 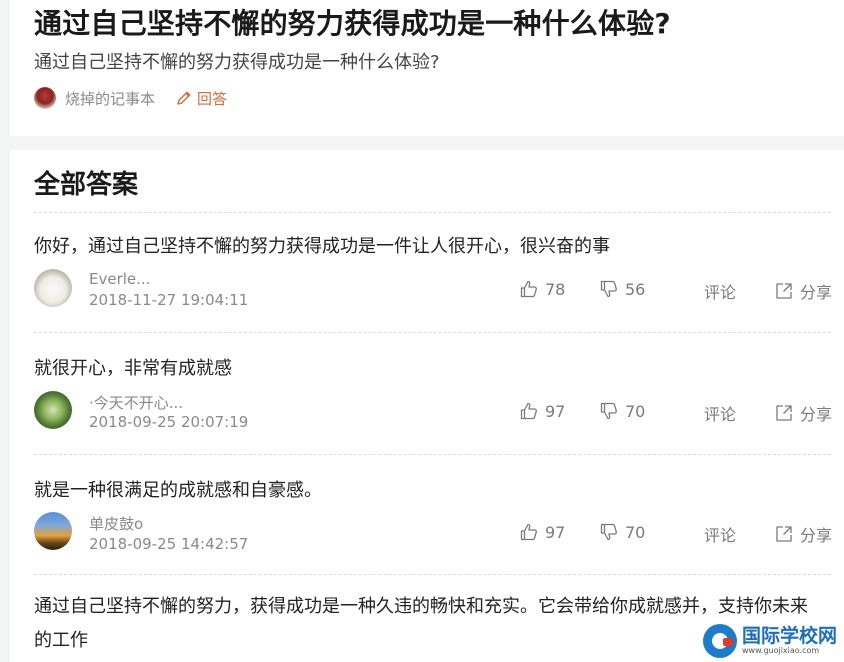 What do you see at coordinates (622, 289) in the screenshot?
I see `dislike-button: 56` at bounding box center [622, 289].